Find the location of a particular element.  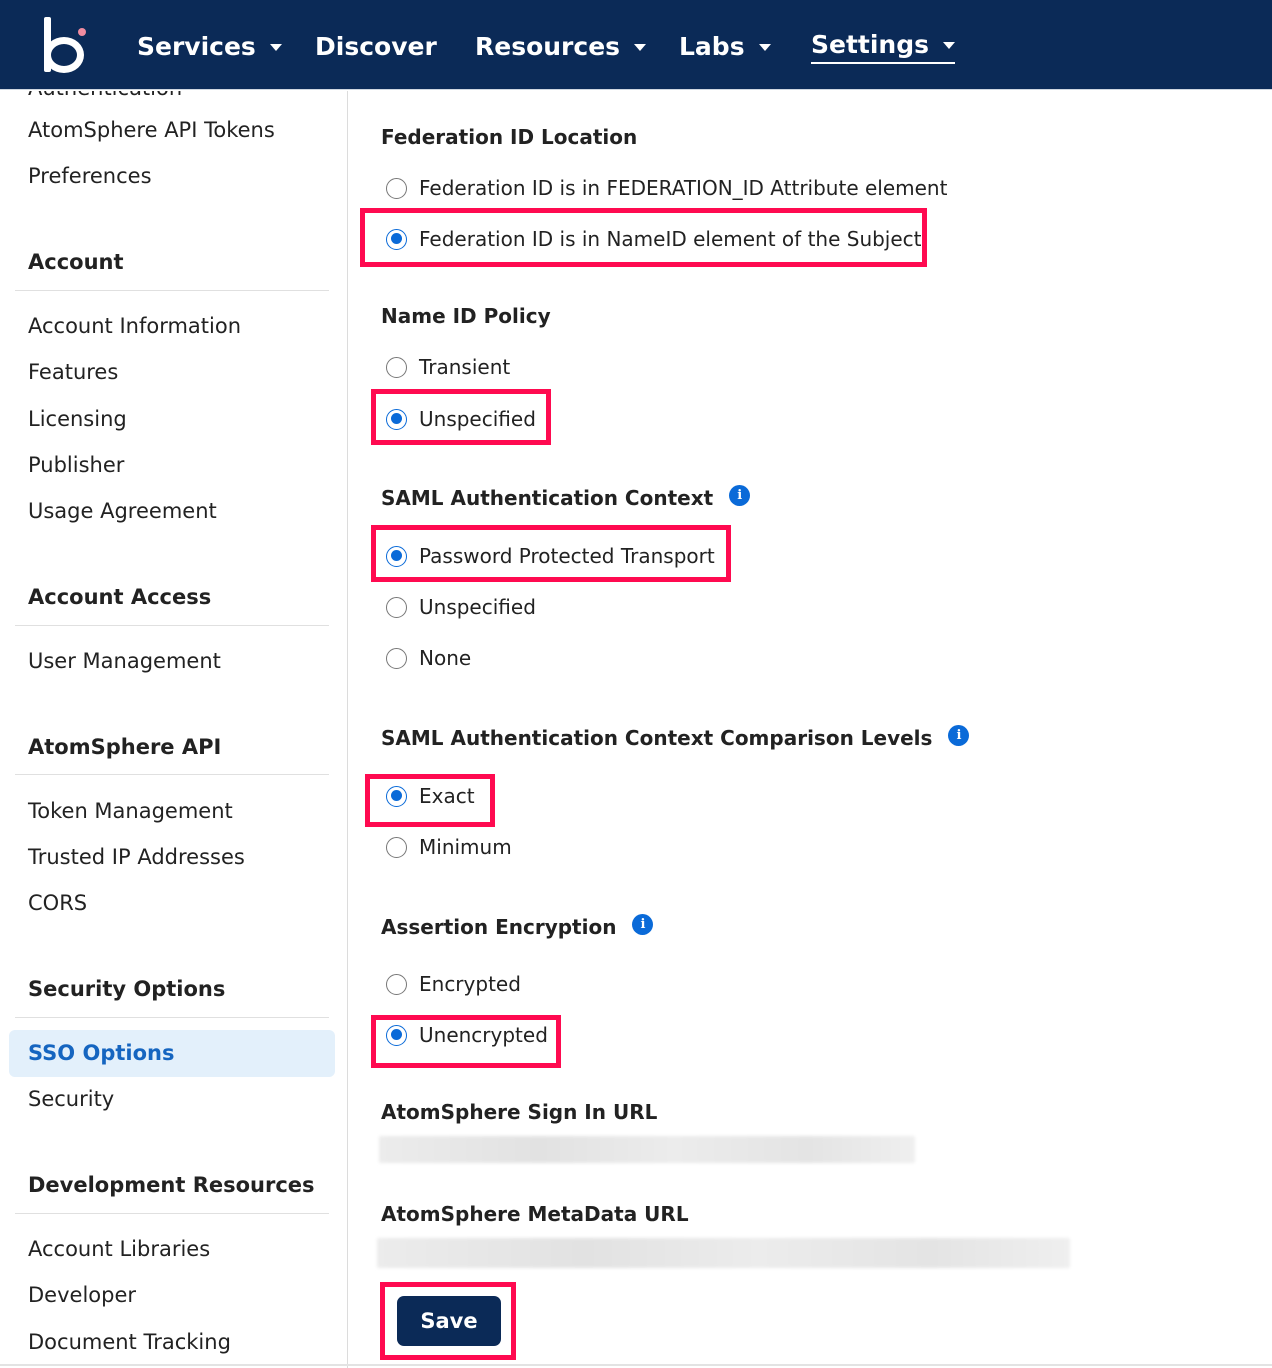

assertion-encryption-title-text: Assertion Encryption is located at coordinates (499, 927).